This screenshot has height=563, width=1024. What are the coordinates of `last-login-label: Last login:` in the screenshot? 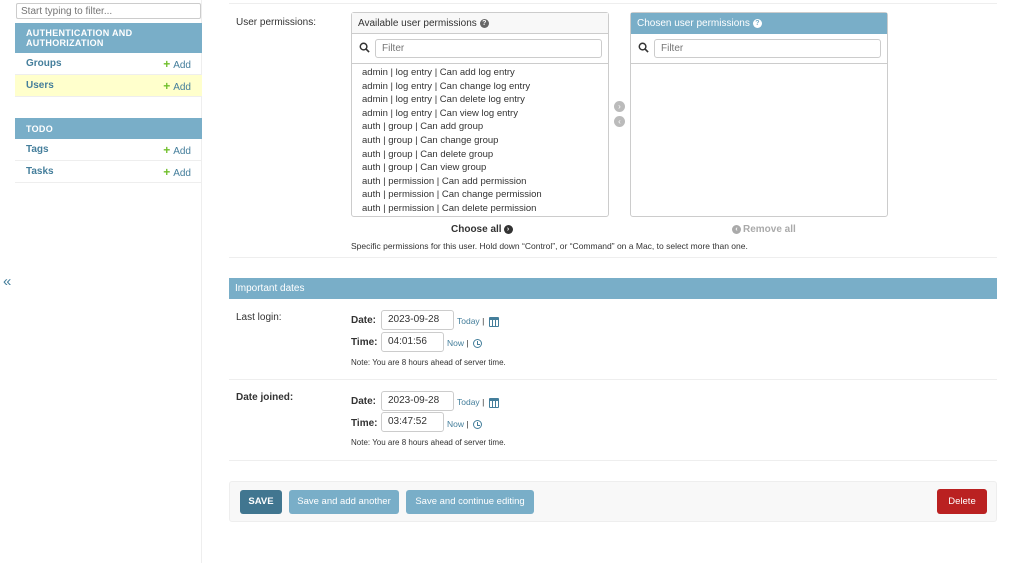 It's located at (259, 317).